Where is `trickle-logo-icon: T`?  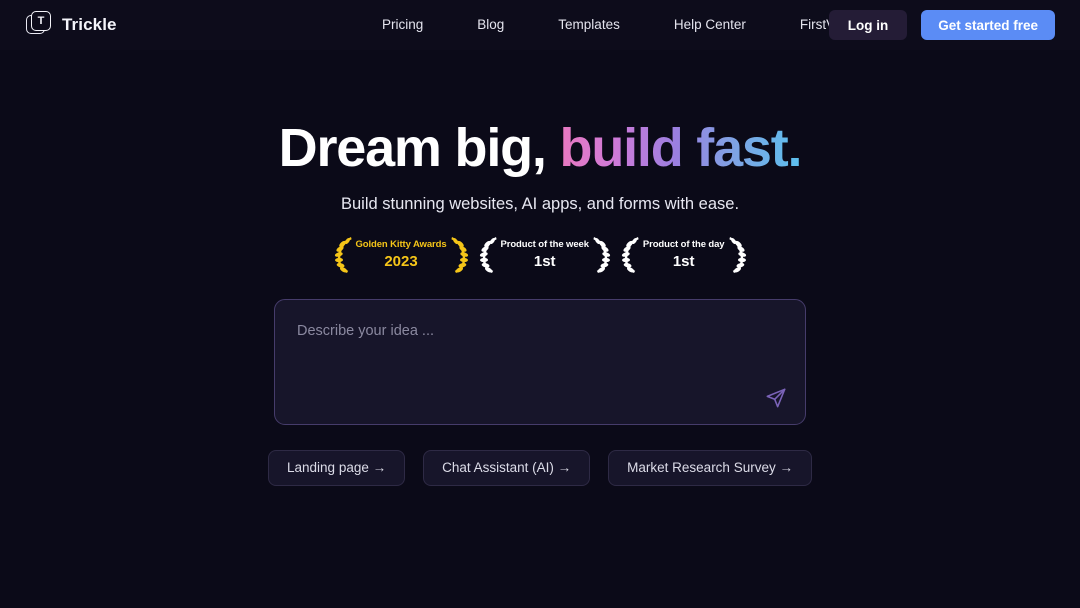 trickle-logo-icon: T is located at coordinates (39, 24).